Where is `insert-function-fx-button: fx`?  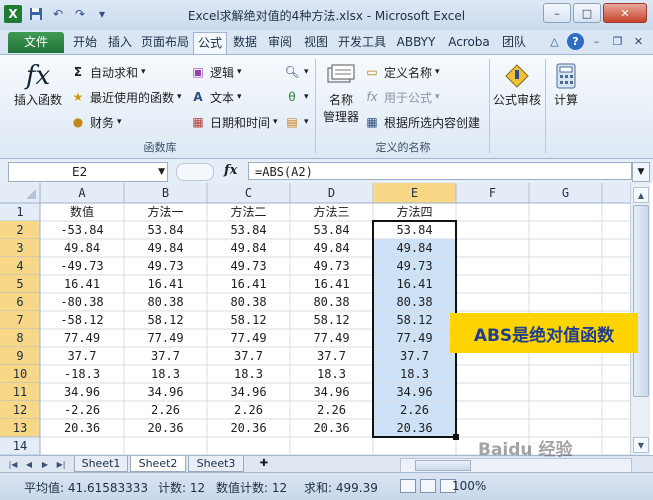 insert-function-fx-button: fx is located at coordinates (230, 170).